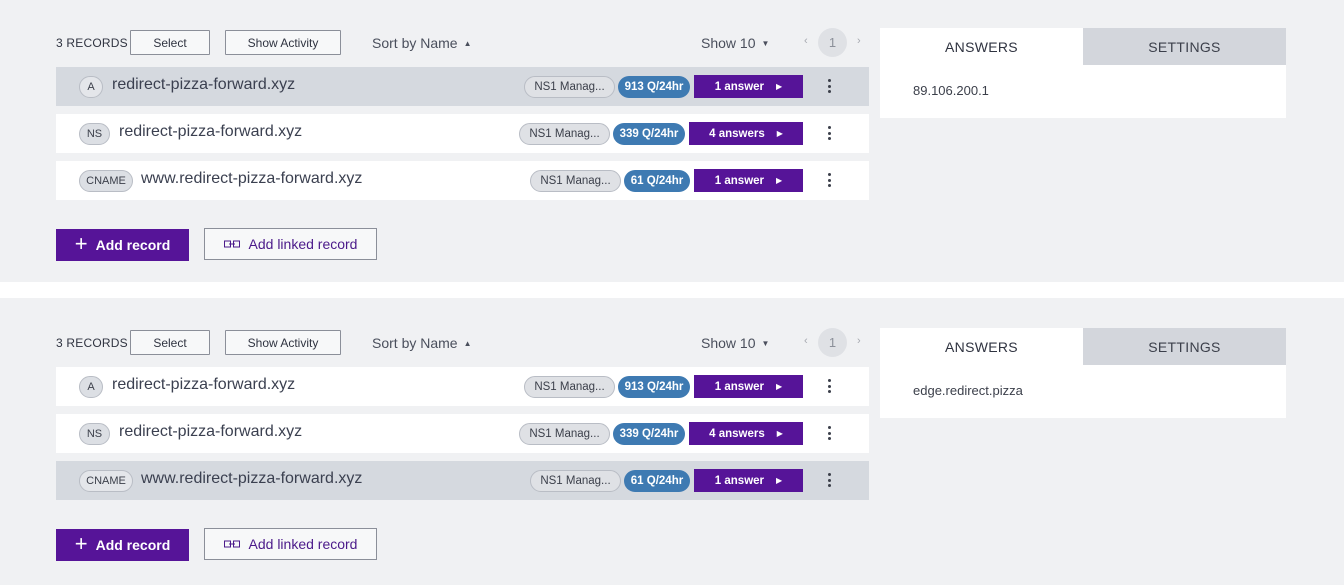  I want to click on answer-value: 89.106.200.1, so click(951, 90).